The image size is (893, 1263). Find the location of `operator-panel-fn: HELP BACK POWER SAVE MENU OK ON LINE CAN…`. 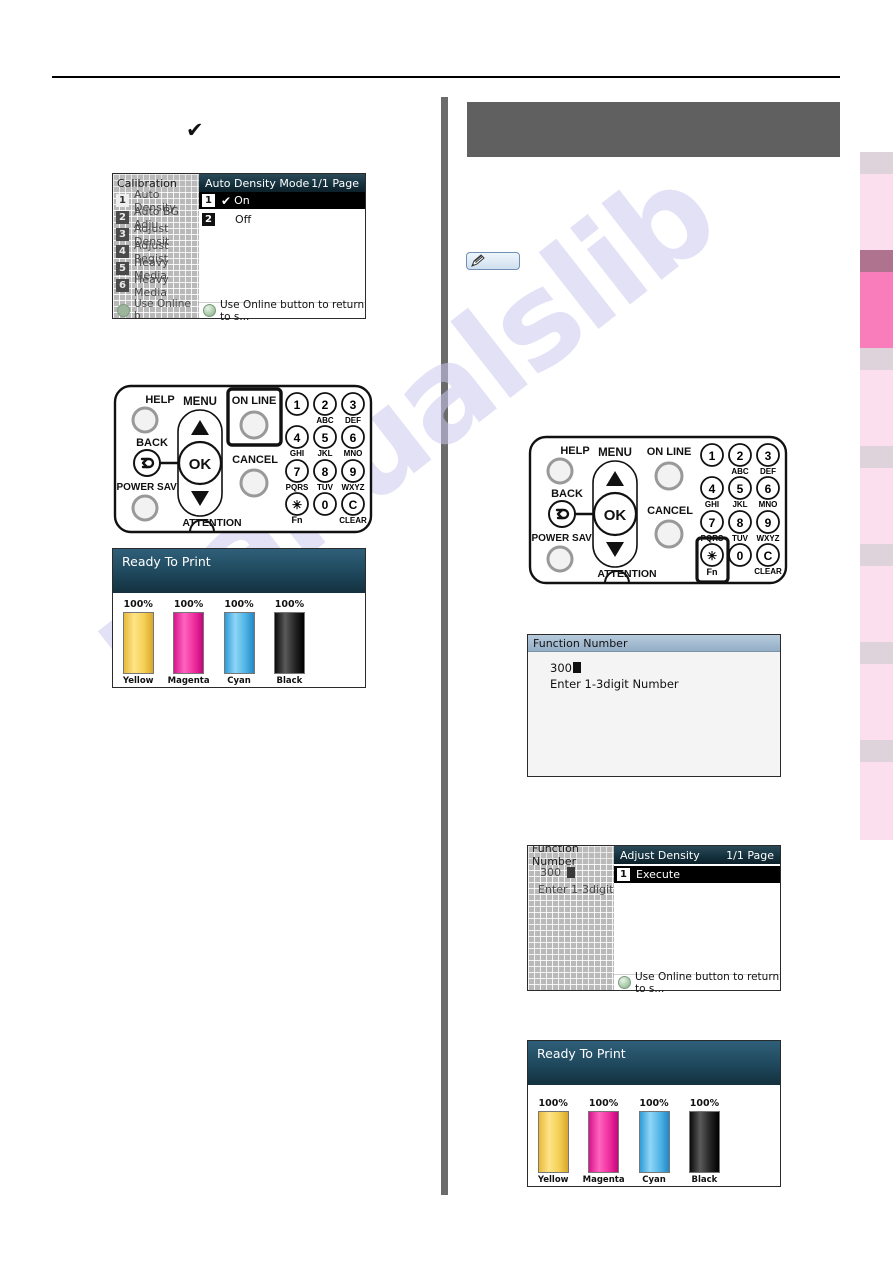

operator-panel-fn: HELP BACK POWER SAVE MENU OK ON LINE CAN… is located at coordinates (658, 511).